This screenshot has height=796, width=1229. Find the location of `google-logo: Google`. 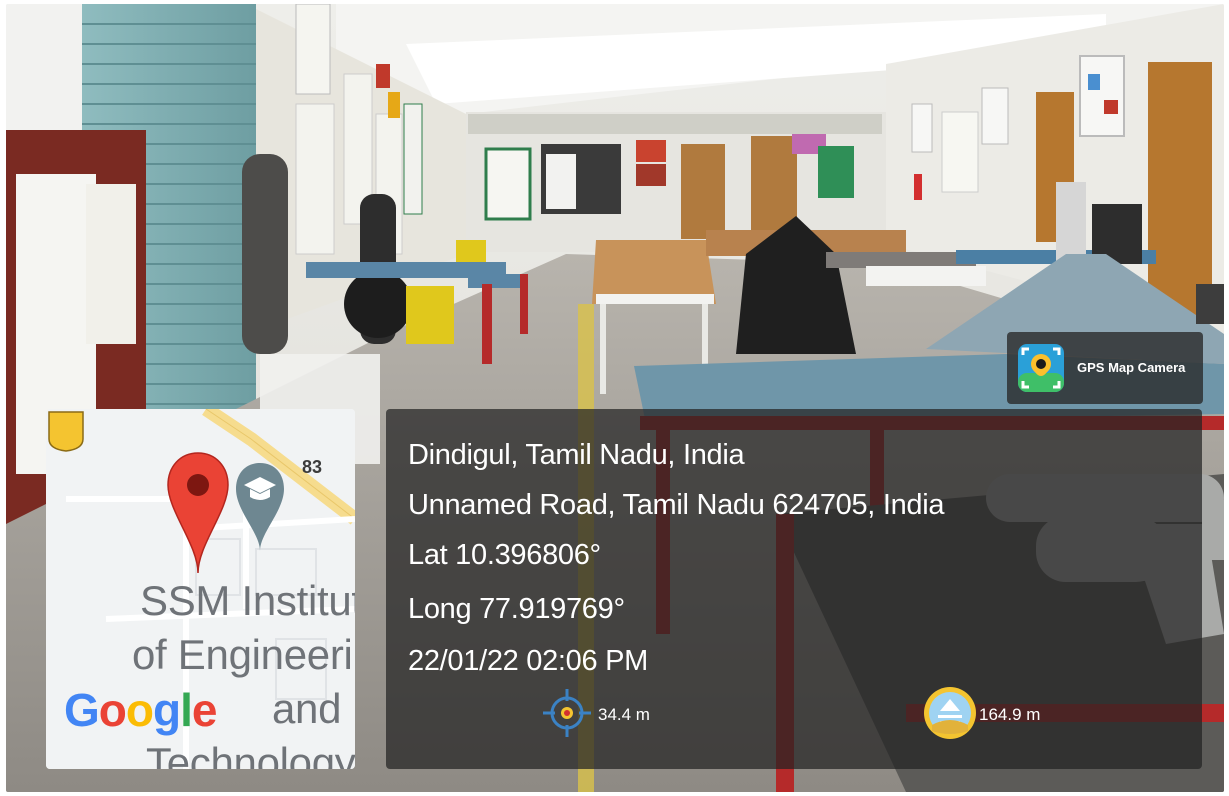

google-logo: Google is located at coordinates (141, 710).